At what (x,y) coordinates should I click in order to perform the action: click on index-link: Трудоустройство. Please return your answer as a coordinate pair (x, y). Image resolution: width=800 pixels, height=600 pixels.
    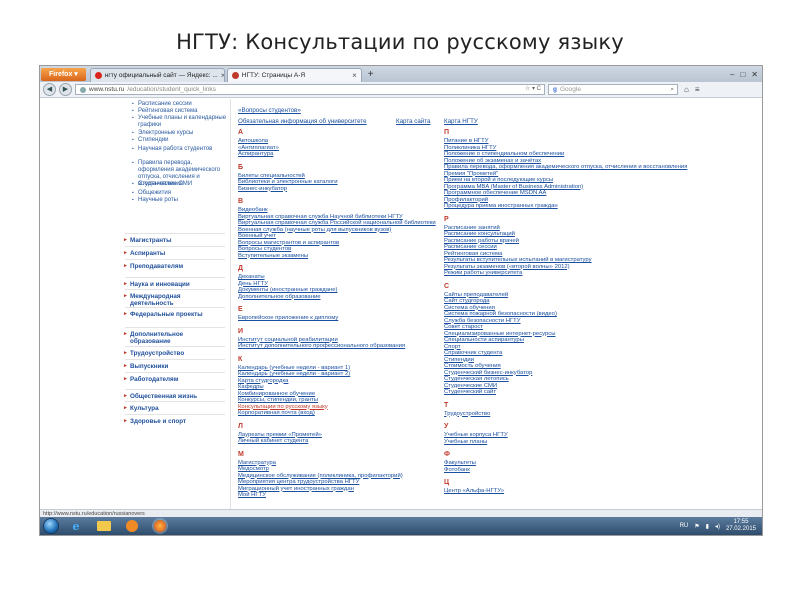
    Looking at the image, I should click on (467, 414).